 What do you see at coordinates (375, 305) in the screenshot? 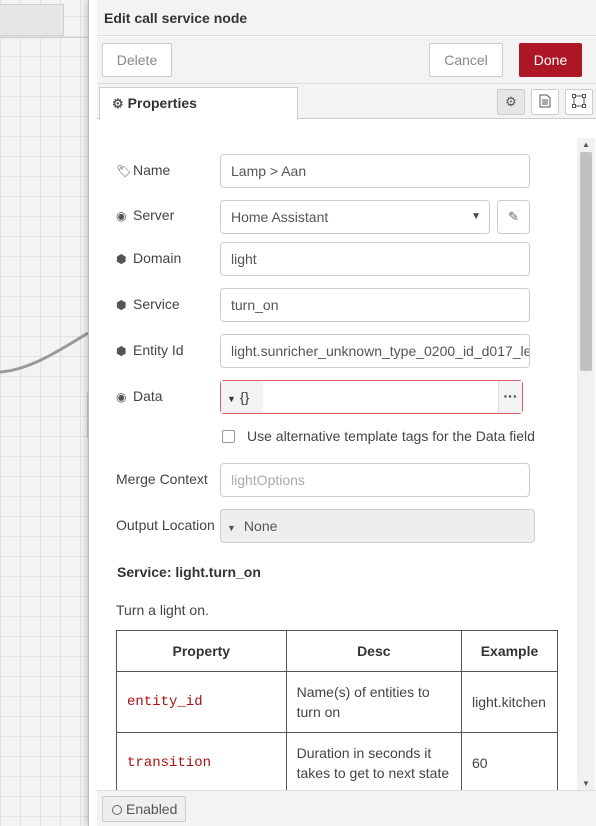
I see `service-input: turn_on` at bounding box center [375, 305].